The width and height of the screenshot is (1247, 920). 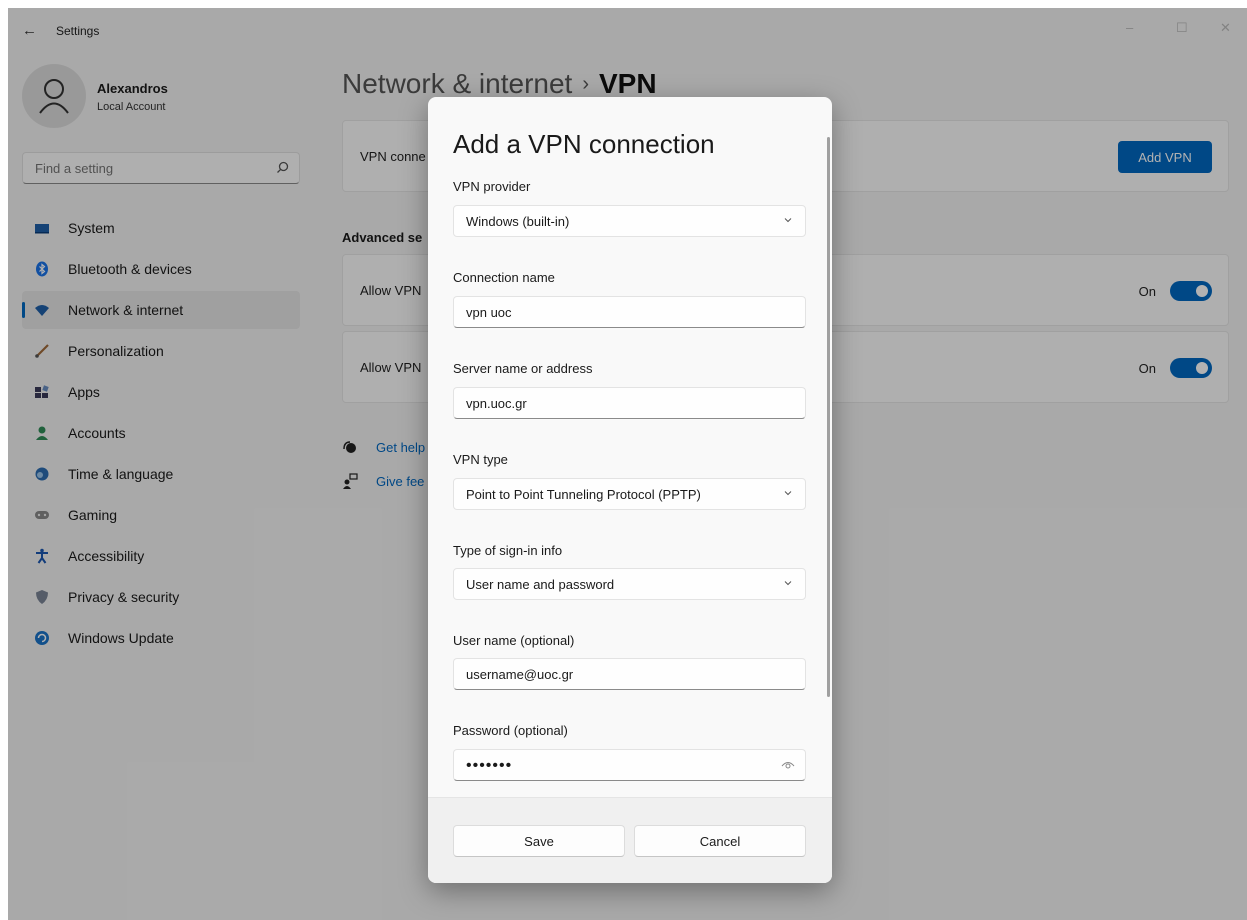 I want to click on cancel-button: Cancel, so click(x=720, y=841).